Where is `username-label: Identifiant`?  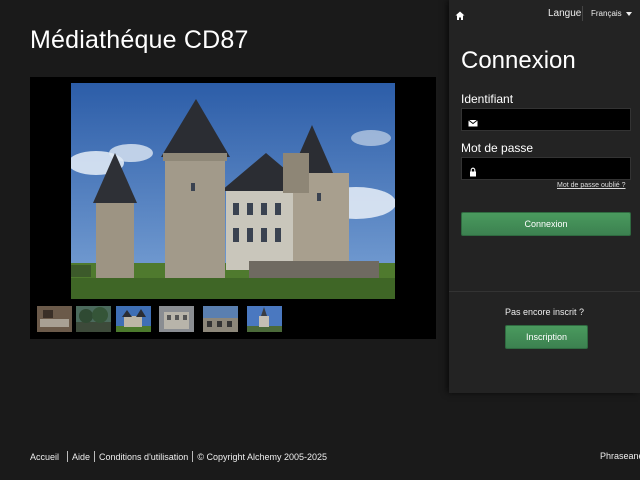
username-label: Identifiant is located at coordinates (487, 99).